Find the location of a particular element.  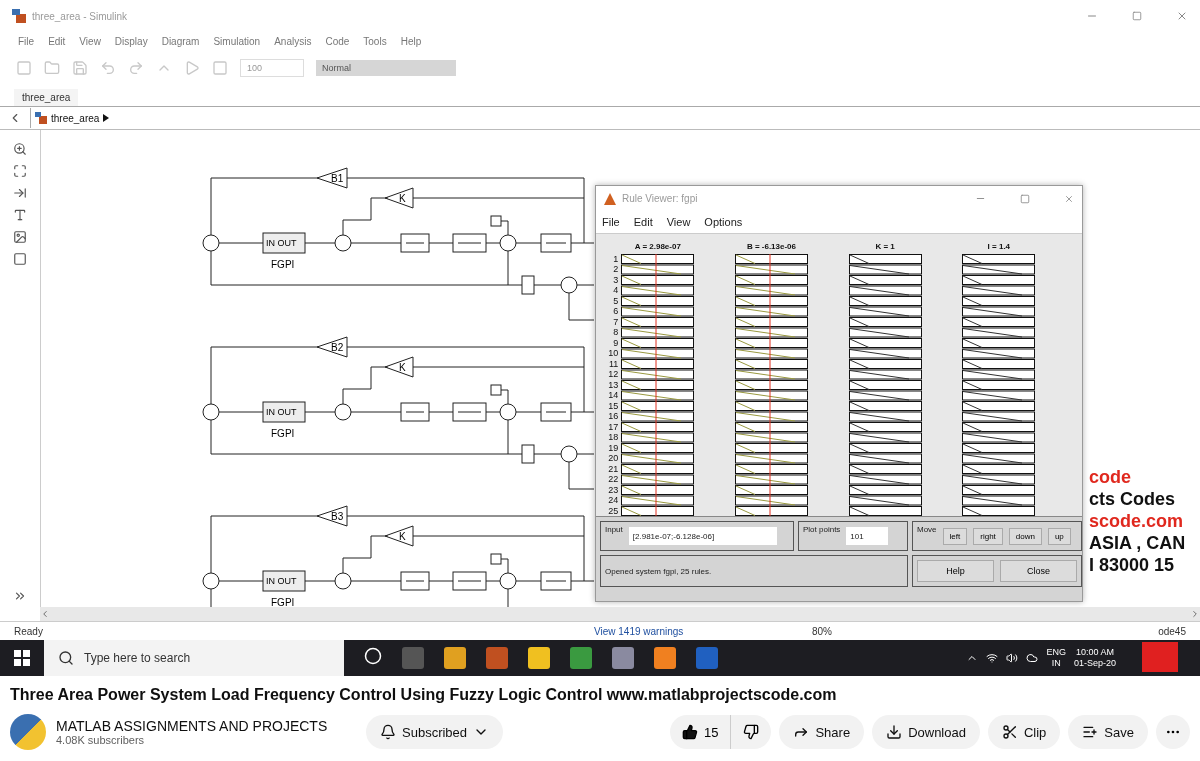

save-icon is located at coordinates (80, 68).